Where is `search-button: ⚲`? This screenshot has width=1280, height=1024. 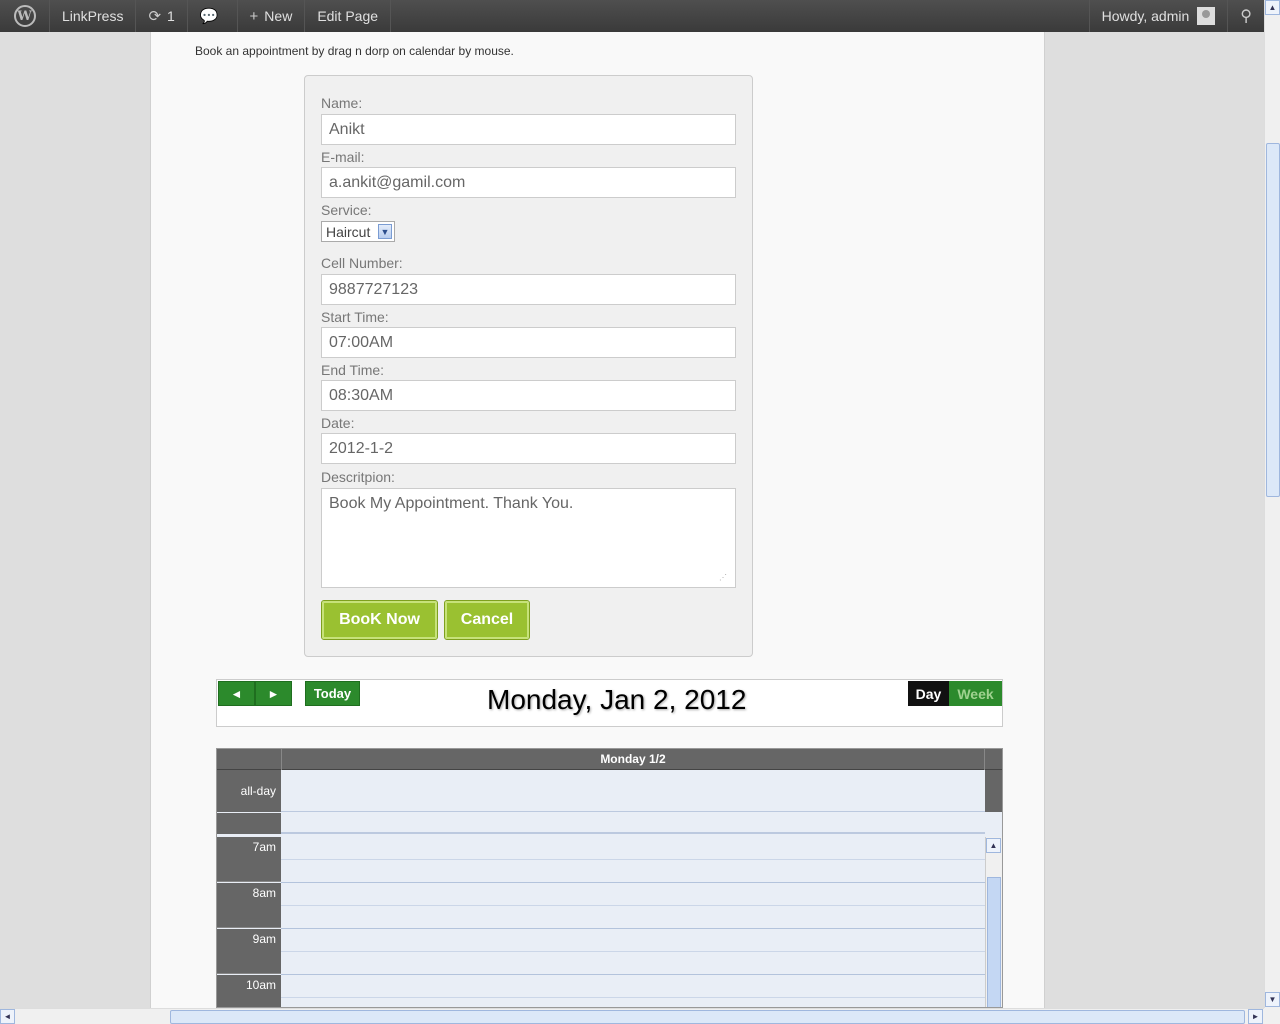 search-button: ⚲ is located at coordinates (1245, 16).